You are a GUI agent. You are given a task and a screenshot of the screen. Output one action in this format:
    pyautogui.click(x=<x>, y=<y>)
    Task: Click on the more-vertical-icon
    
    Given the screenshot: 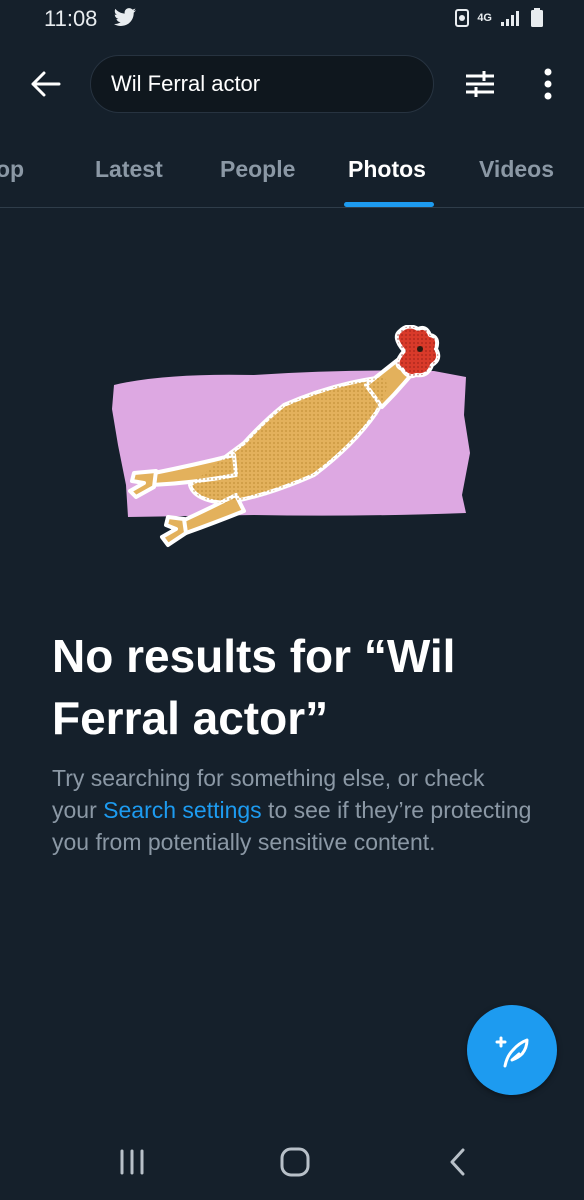 What is the action you would take?
    pyautogui.click(x=548, y=84)
    